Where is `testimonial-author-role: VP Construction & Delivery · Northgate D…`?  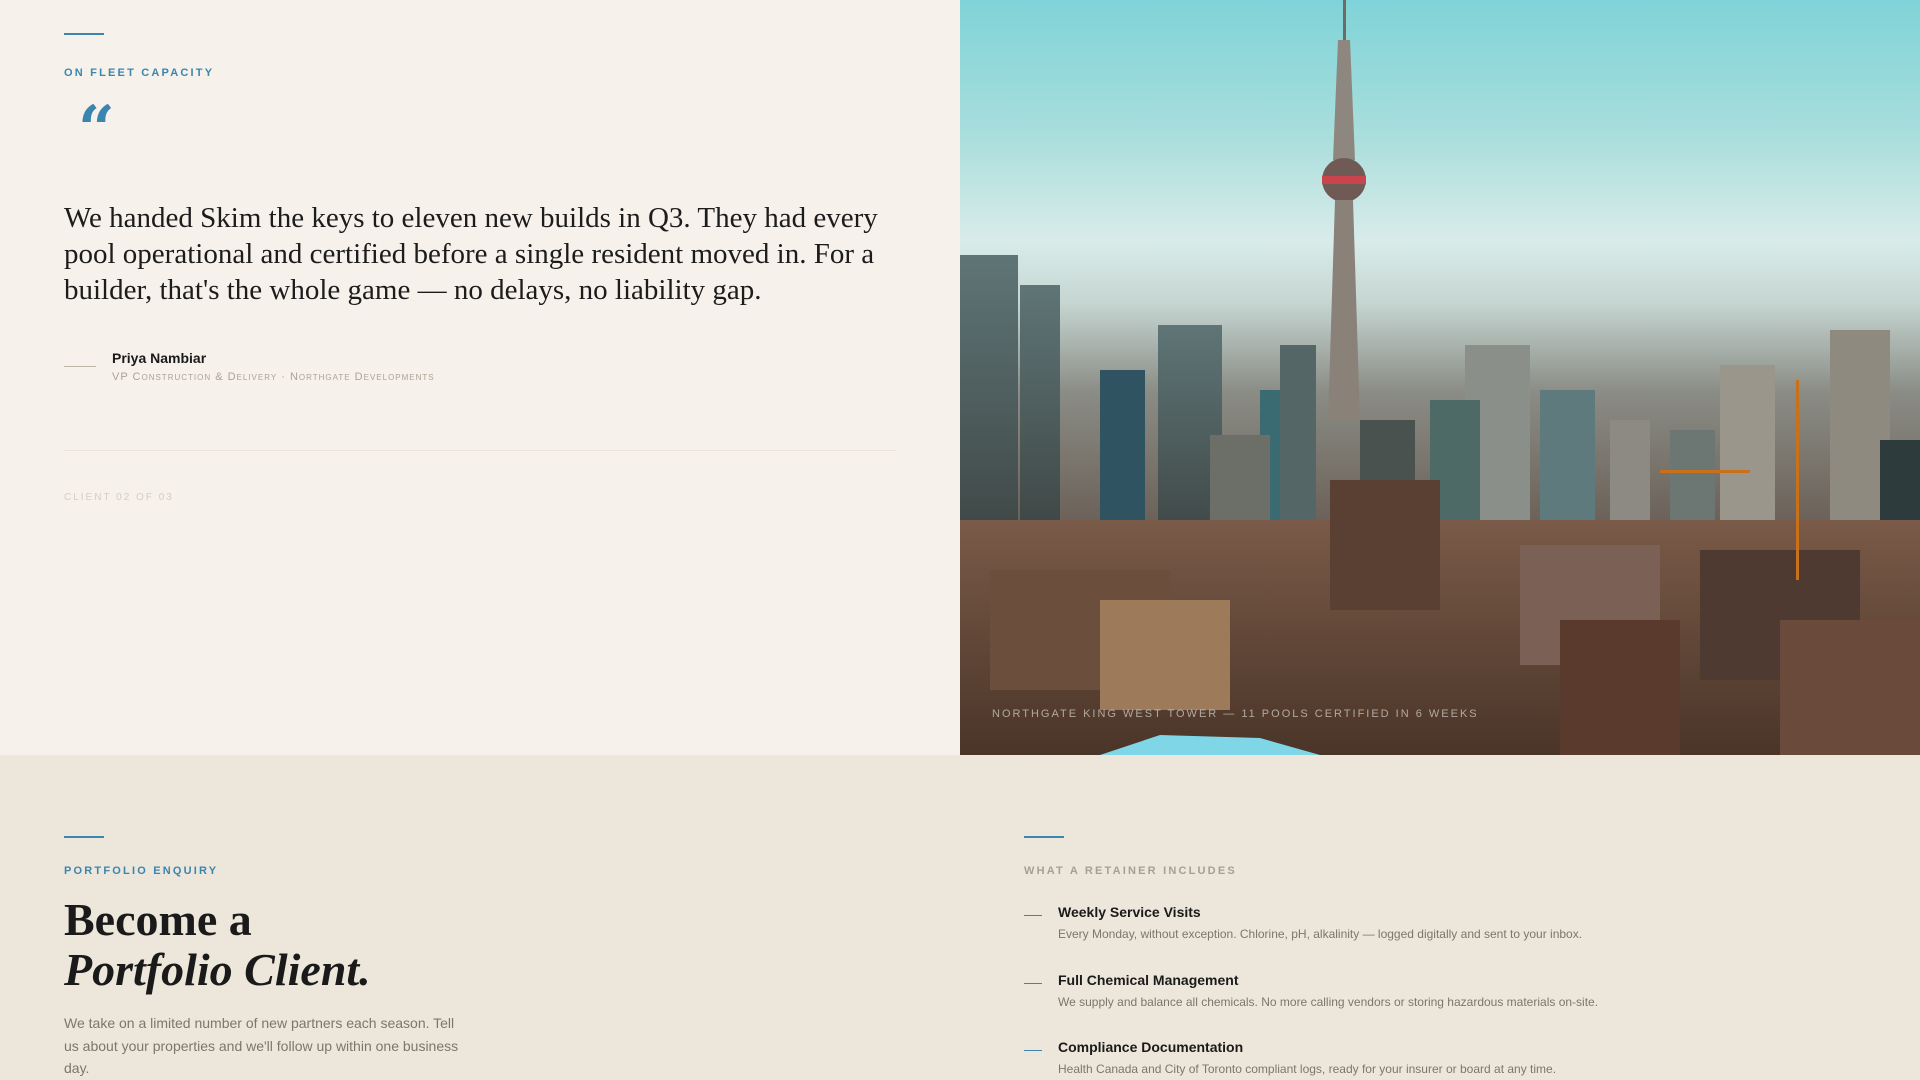
testimonial-author-role: VP Construction & Delivery · Northgate D… is located at coordinates (273, 377).